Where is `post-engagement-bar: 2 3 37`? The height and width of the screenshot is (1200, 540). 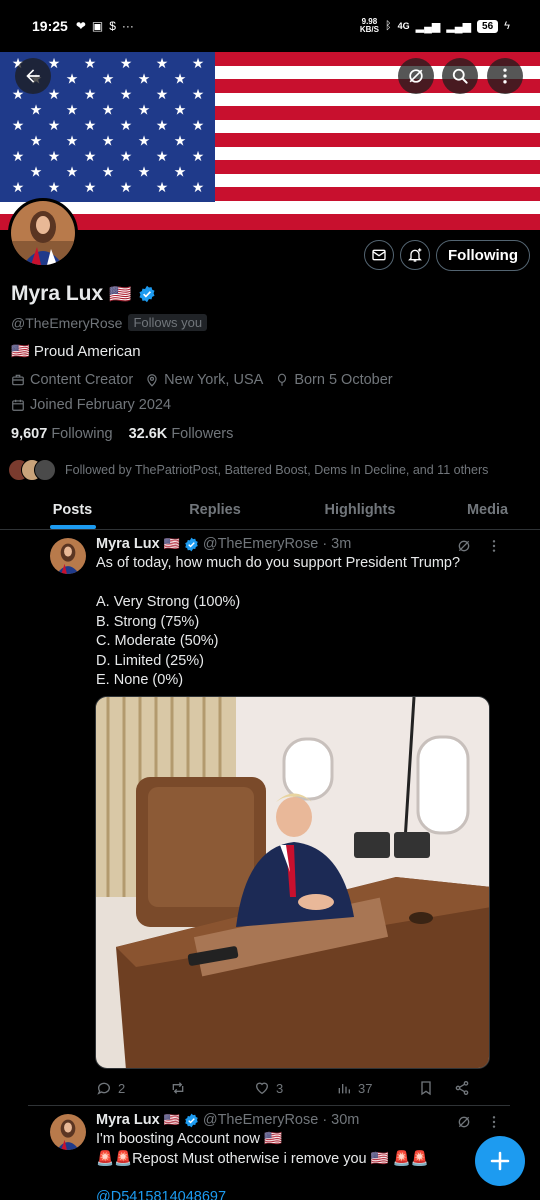 post-engagement-bar: 2 3 37 is located at coordinates (291, 1088).